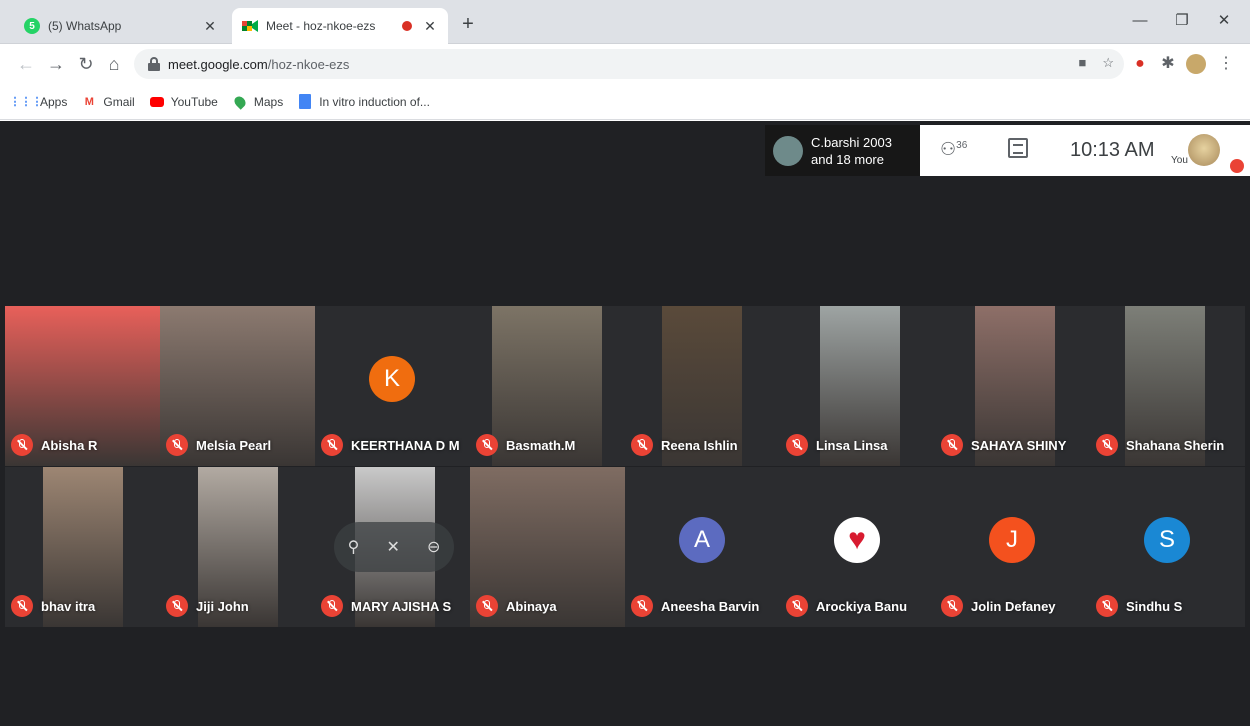  What do you see at coordinates (234, 445) in the screenshot?
I see `participant-name: Melsia Pearl` at bounding box center [234, 445].